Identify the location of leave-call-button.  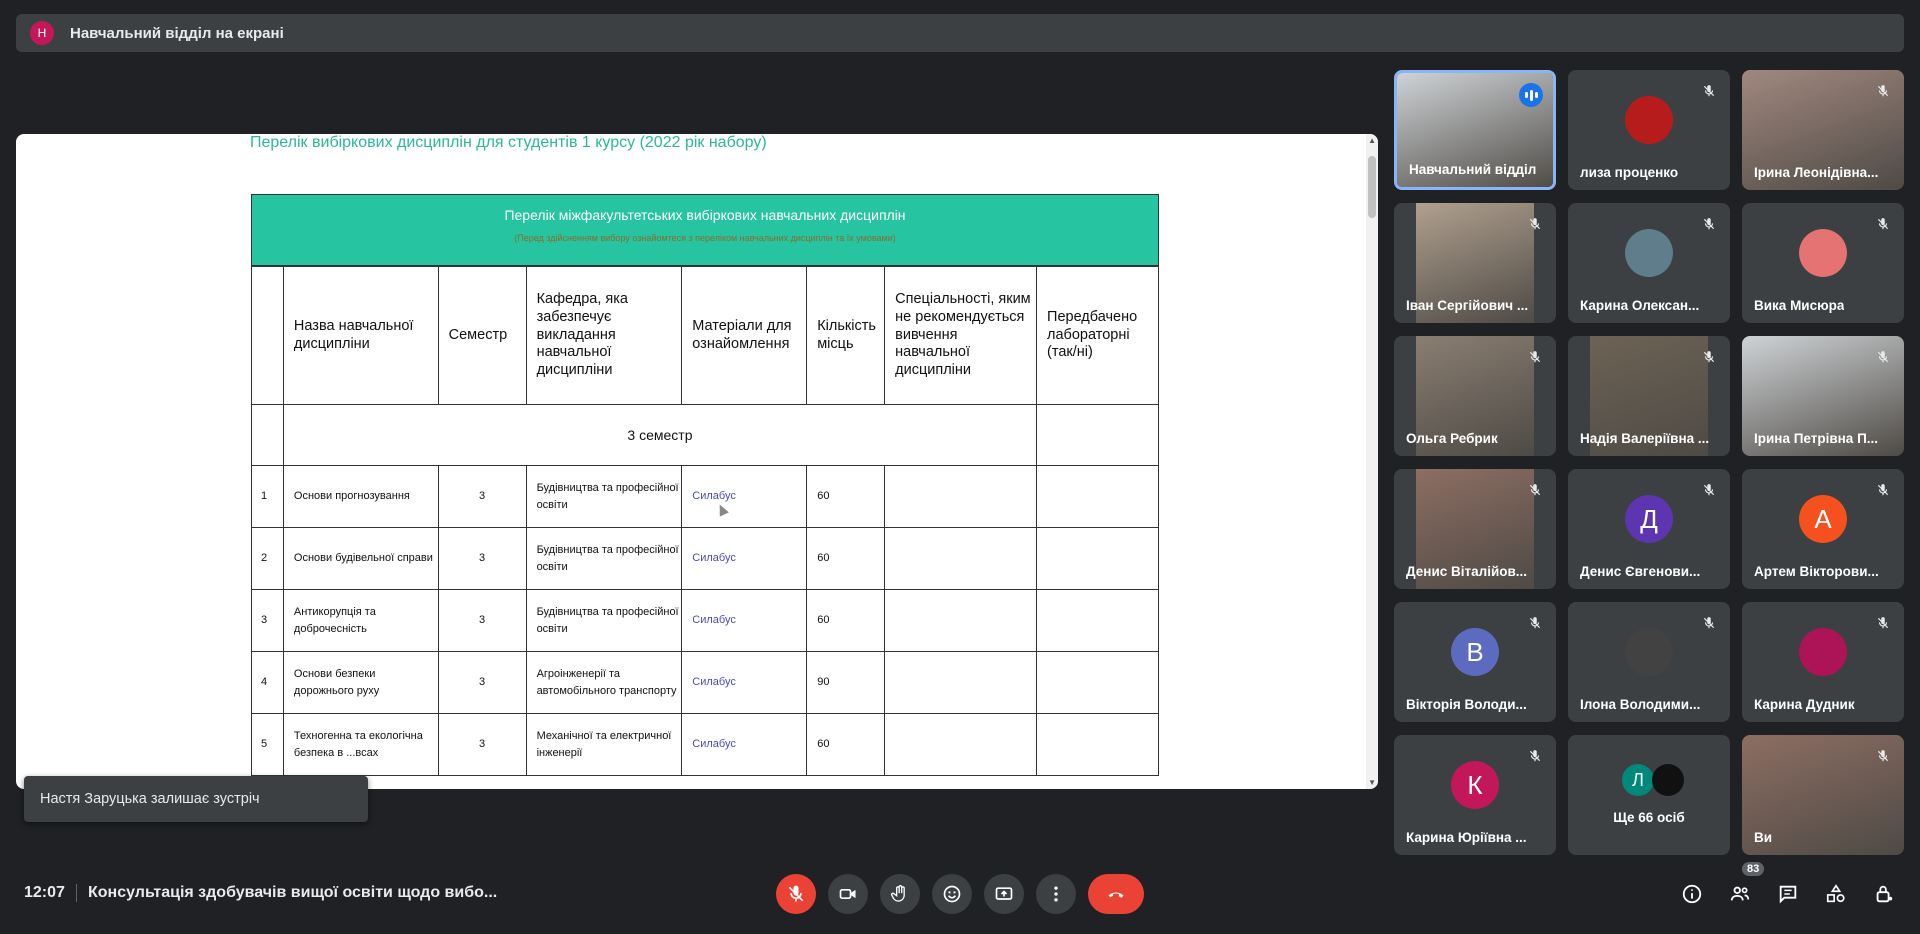
(1116, 894).